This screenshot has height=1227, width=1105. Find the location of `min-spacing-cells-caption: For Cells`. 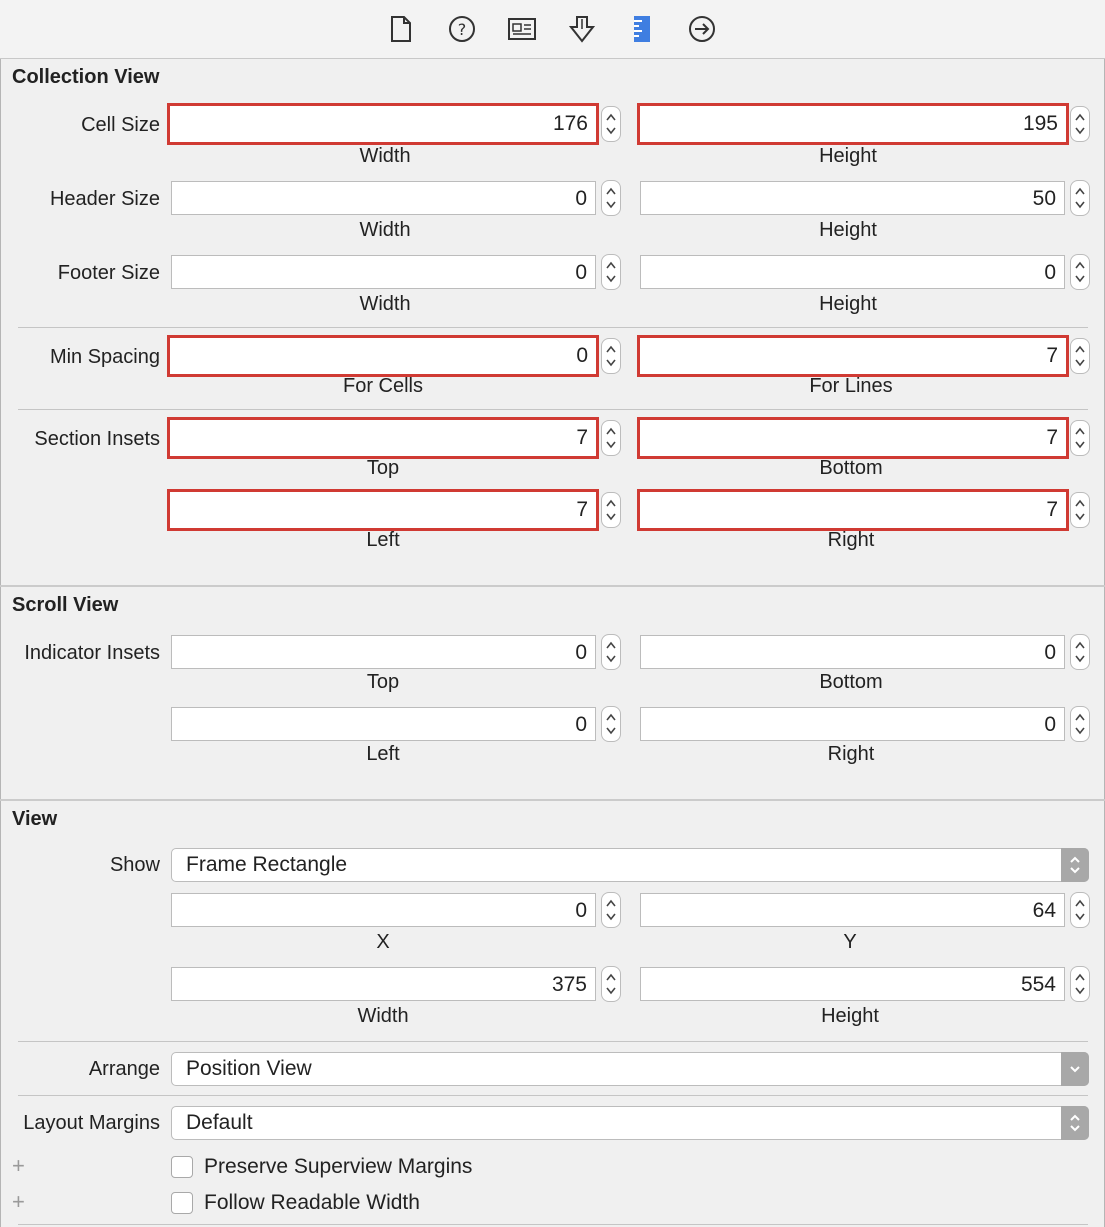

min-spacing-cells-caption: For Cells is located at coordinates (382, 386).